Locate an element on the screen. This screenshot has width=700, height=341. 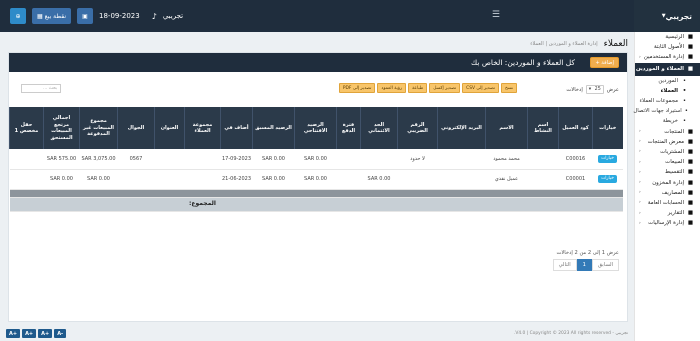
sidebar-item-label: إدارة المخزون is located at coordinates (668, 182).